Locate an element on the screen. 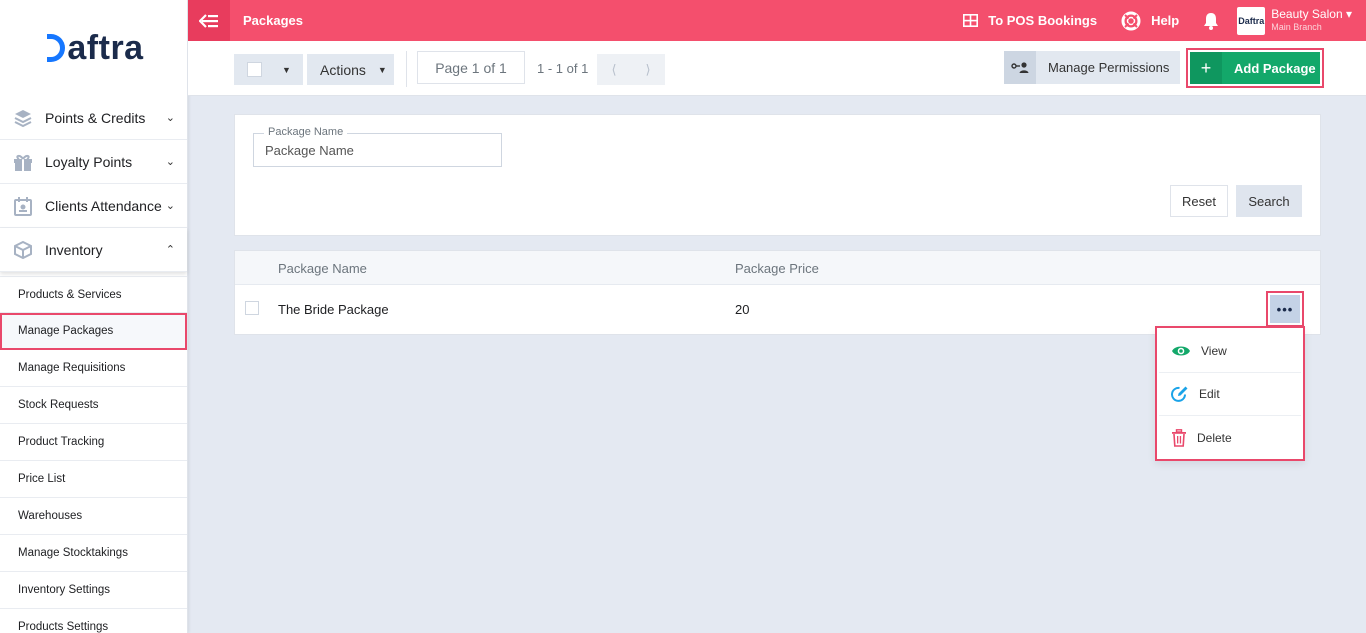 Image resolution: width=1366 pixels, height=633 pixels. bell-icon is located at coordinates (1211, 21).